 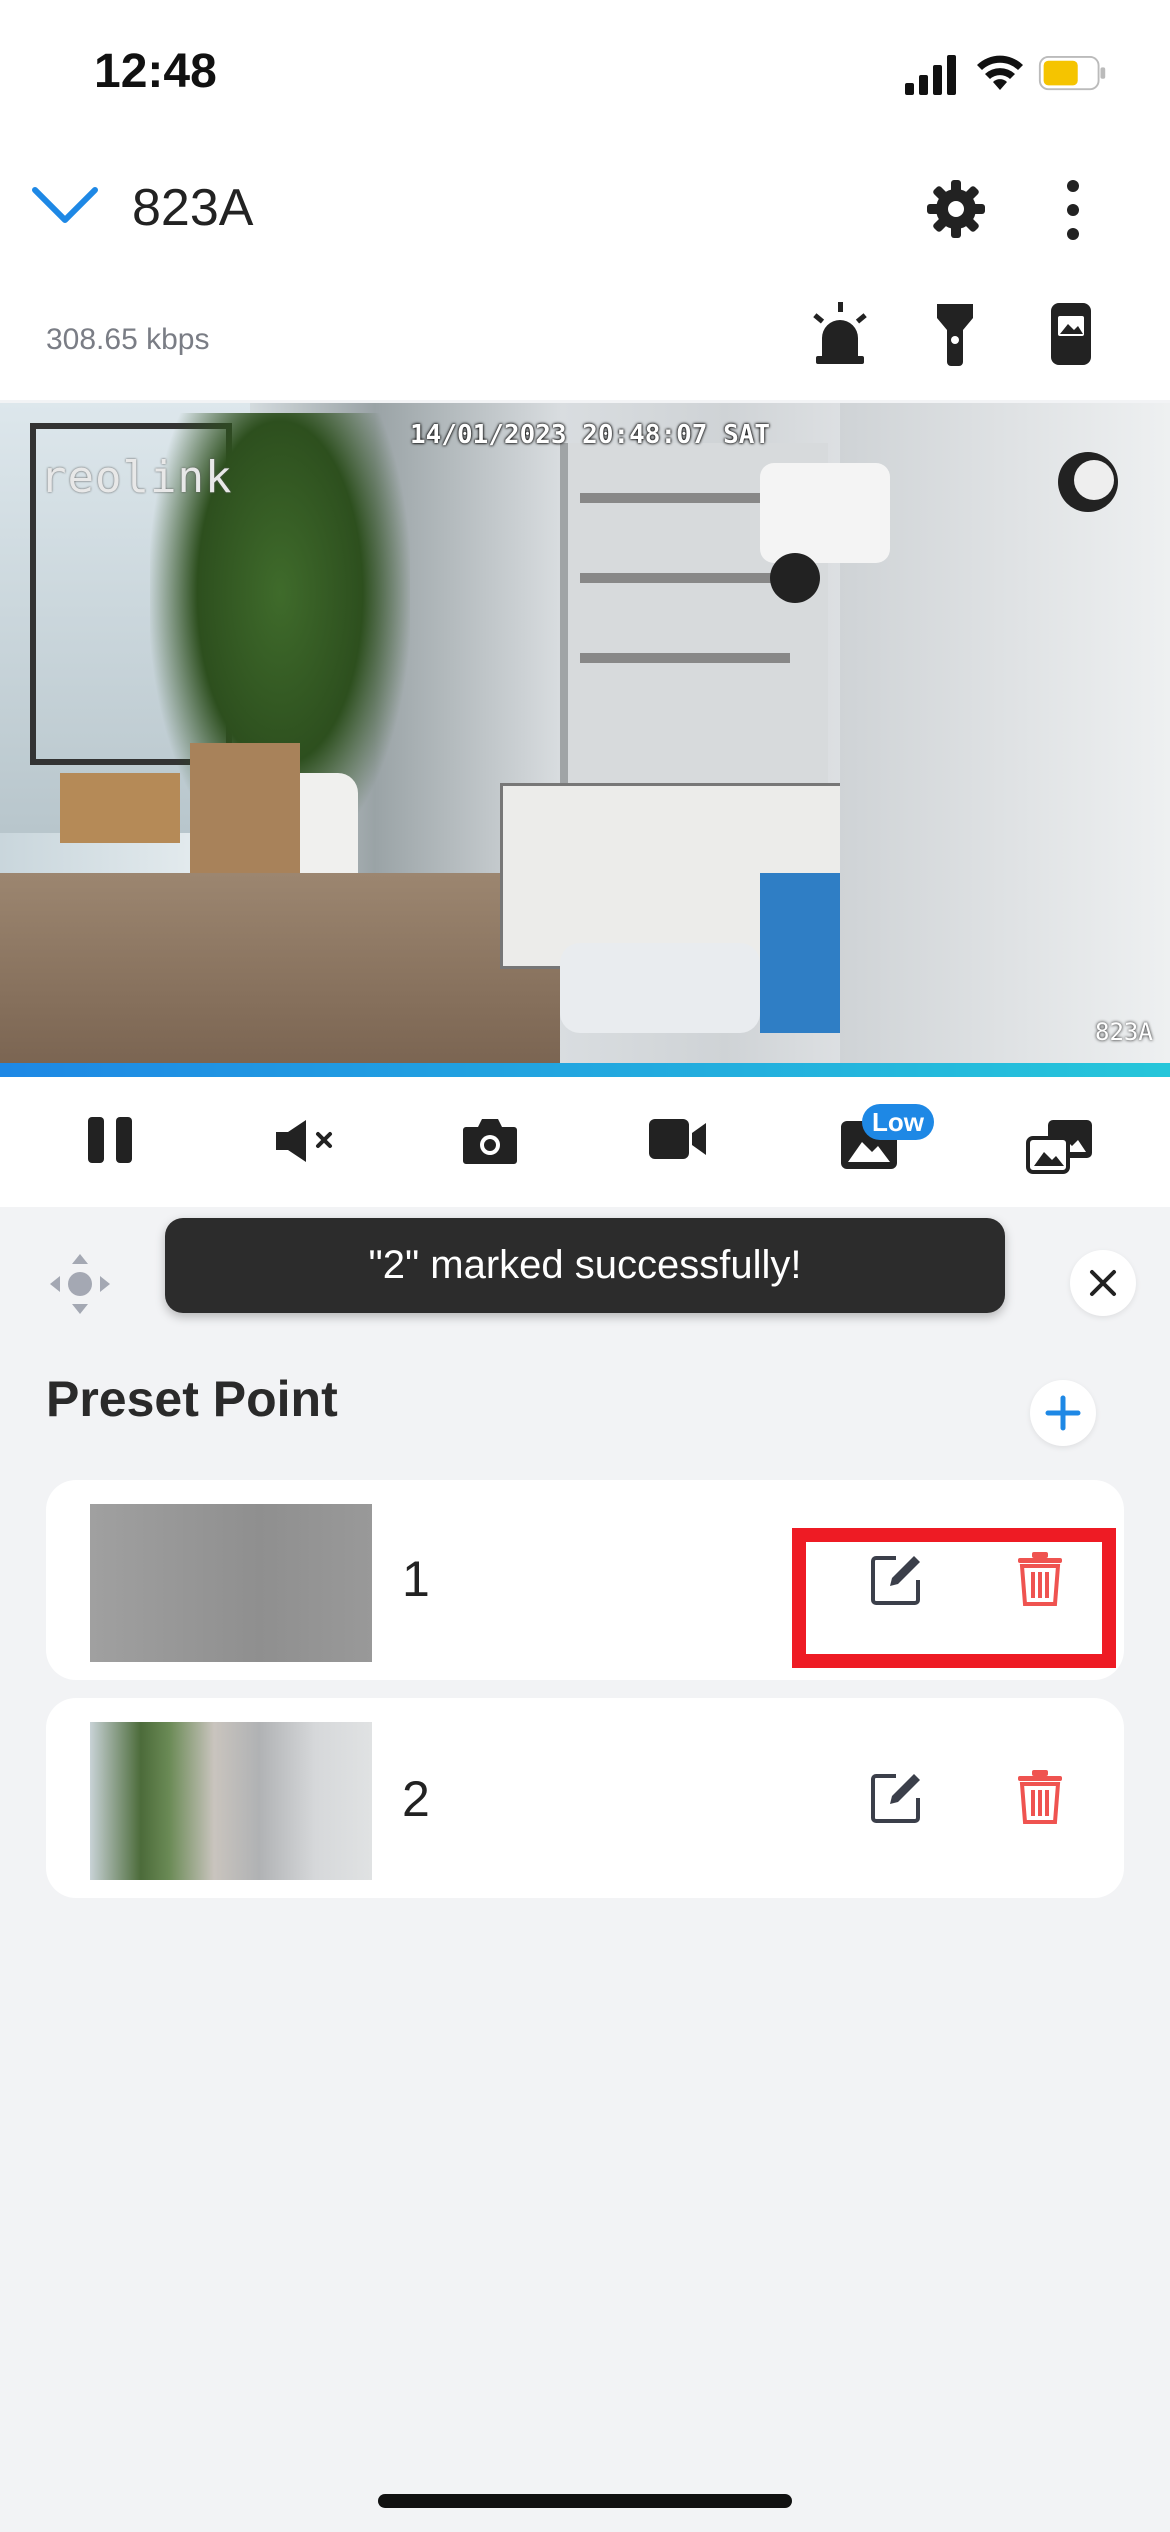 I want to click on phone-icon, so click(x=1071, y=334).